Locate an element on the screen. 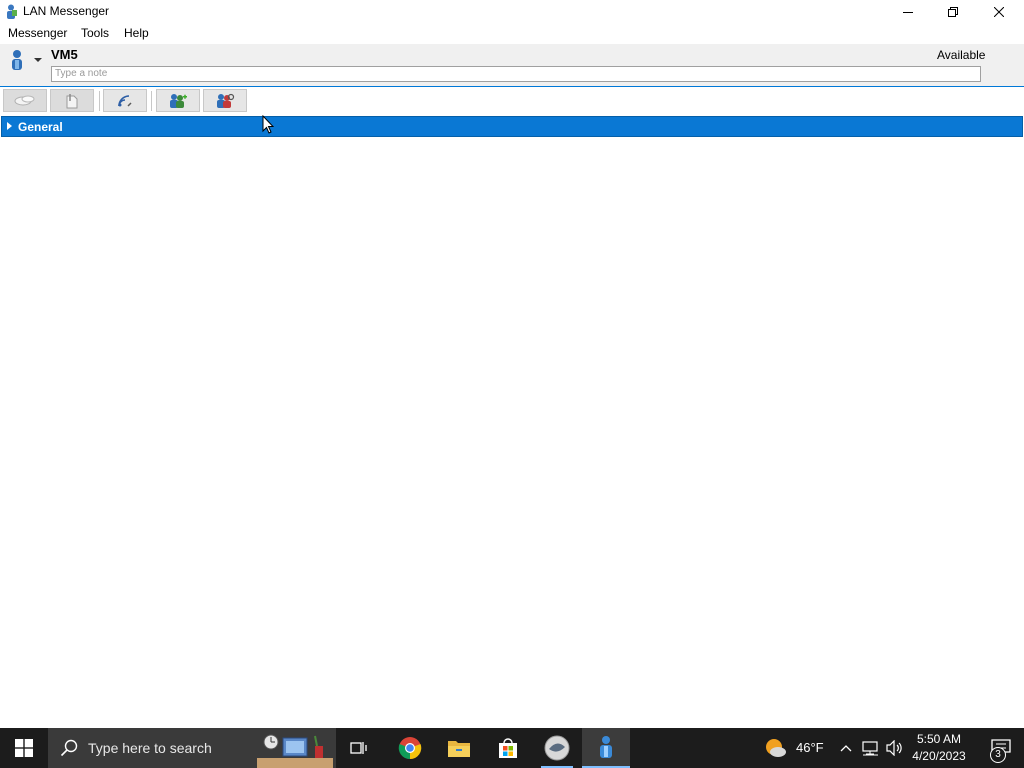  file-transfer-button is located at coordinates (72, 100).